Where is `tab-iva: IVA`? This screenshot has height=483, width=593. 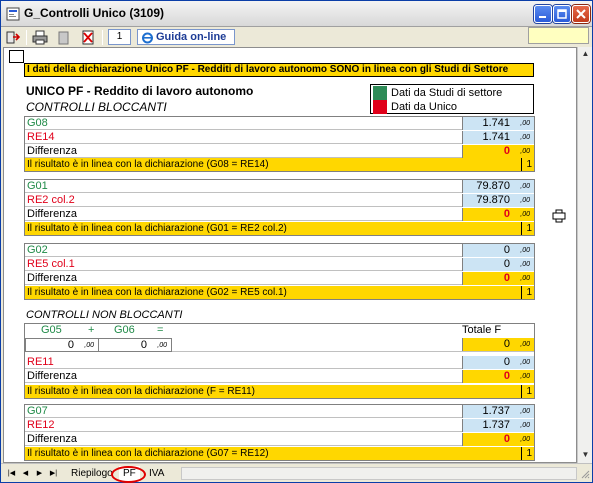
tab-iva: IVA is located at coordinates (157, 474).